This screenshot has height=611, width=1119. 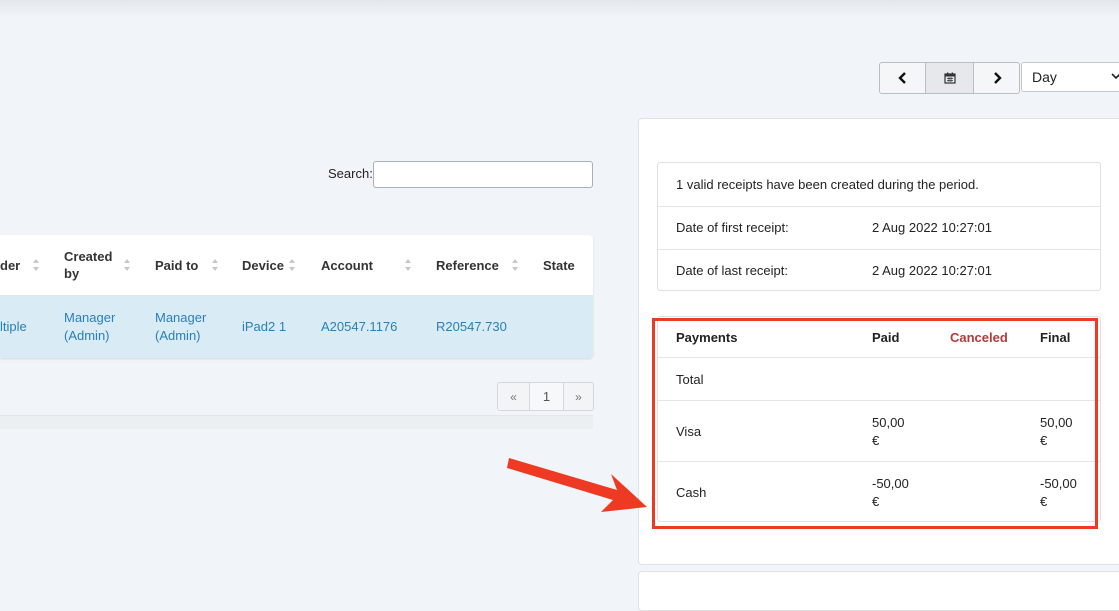 I want to click on pagination-page-1: 1, so click(x=547, y=396).